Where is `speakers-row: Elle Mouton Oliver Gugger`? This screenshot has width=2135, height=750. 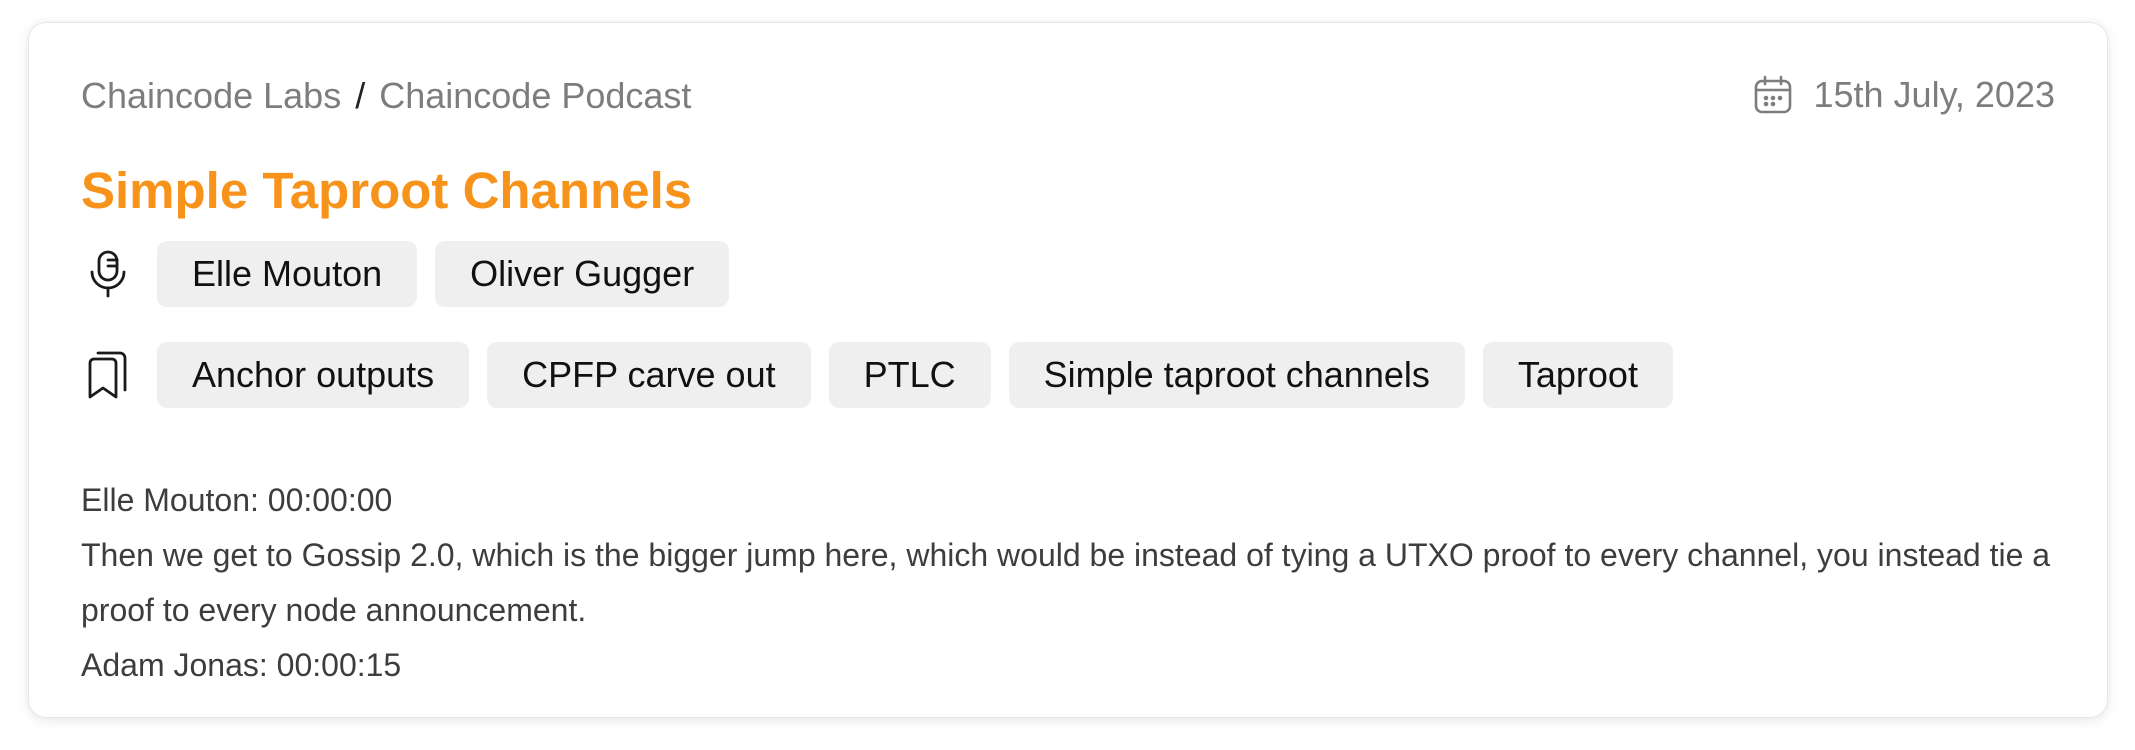
speakers-row: Elle Mouton Oliver Gugger is located at coordinates (414, 274).